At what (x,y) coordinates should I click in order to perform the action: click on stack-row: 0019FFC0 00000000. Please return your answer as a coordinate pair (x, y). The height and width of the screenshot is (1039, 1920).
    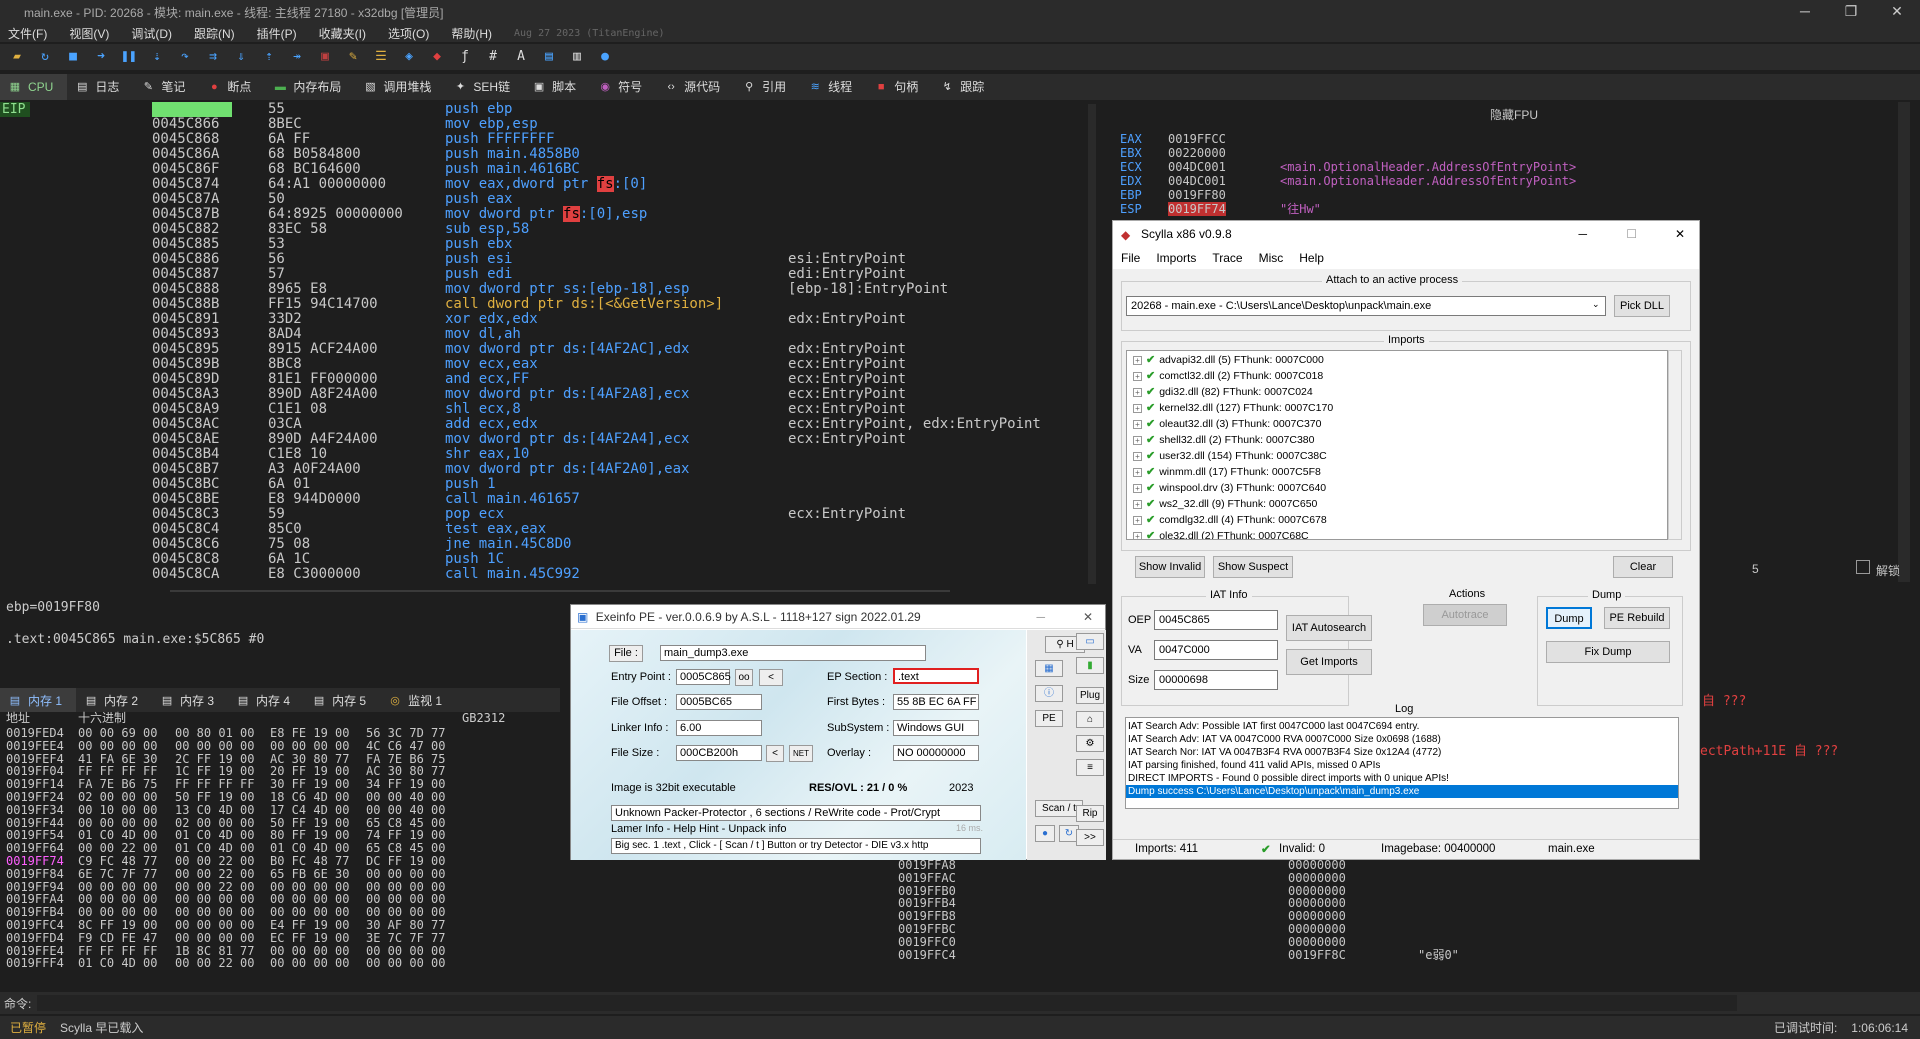
    Looking at the image, I should click on (1198, 942).